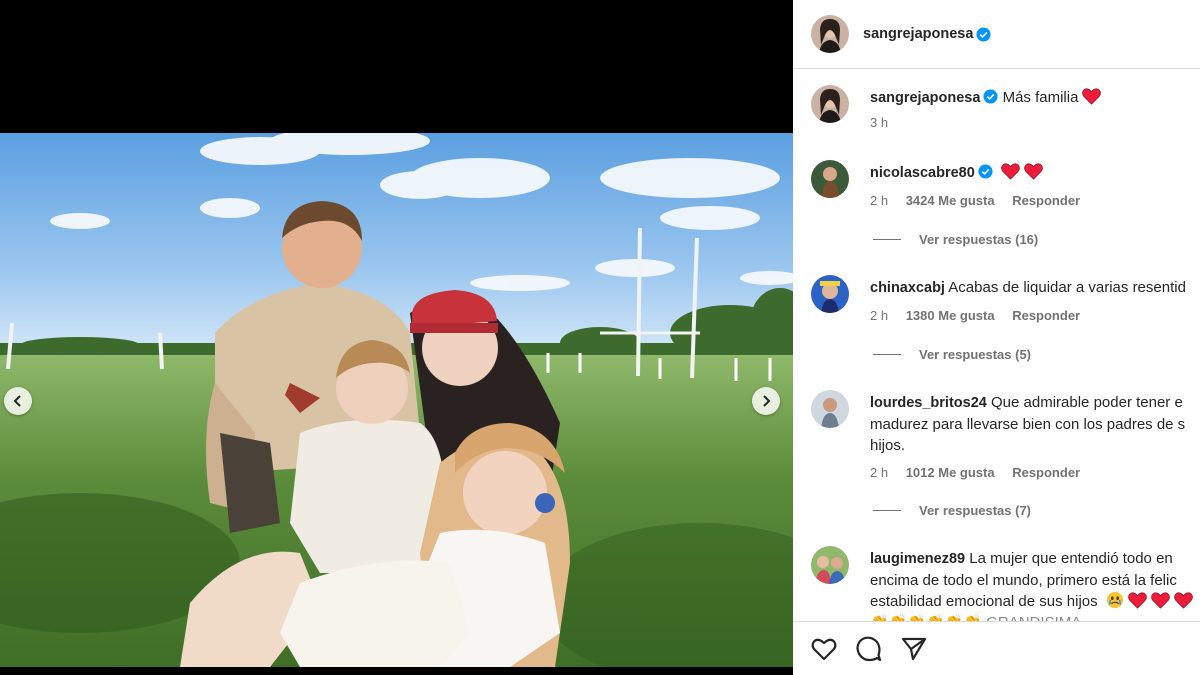 The width and height of the screenshot is (1200, 675). I want to click on comment-text-line-1: Que admirable poder tener e, so click(1087, 402).